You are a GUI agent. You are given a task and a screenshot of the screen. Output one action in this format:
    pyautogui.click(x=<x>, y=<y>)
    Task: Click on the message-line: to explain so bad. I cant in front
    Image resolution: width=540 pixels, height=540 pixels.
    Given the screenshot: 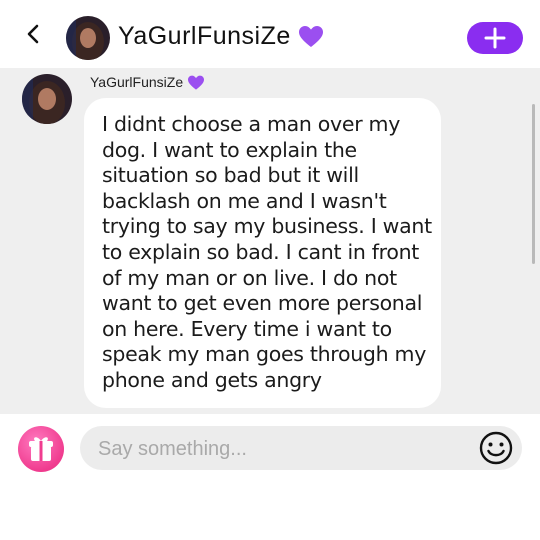 What is the action you would take?
    pyautogui.click(x=261, y=251)
    